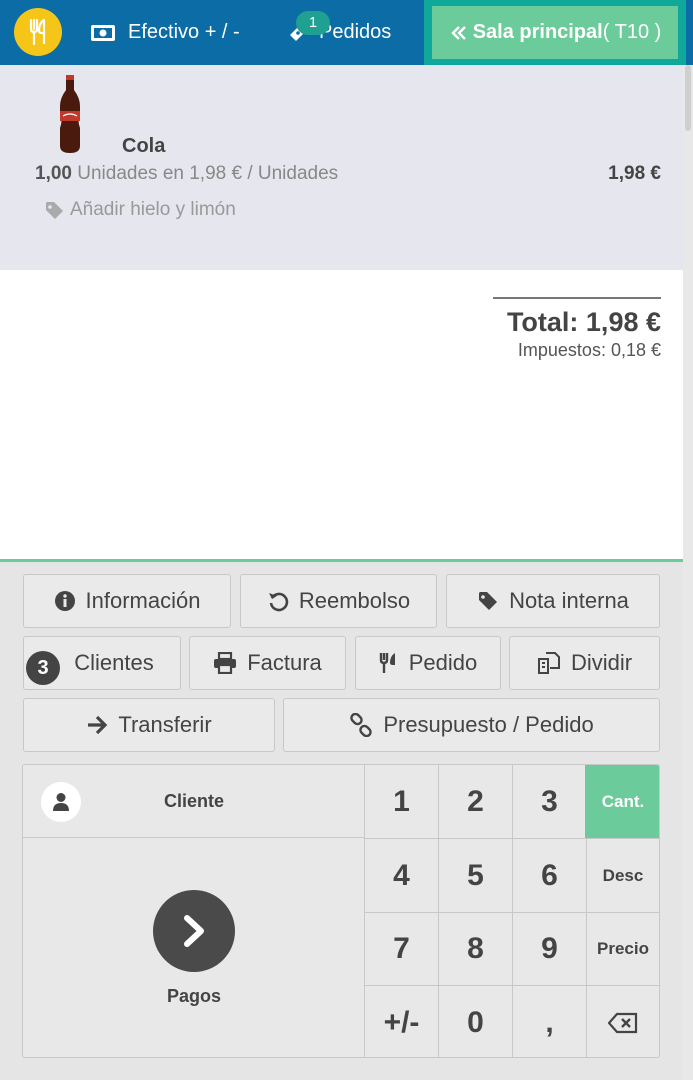 This screenshot has height=1080, width=693. I want to click on line-note: Añadir hielo y limón, so click(140, 210).